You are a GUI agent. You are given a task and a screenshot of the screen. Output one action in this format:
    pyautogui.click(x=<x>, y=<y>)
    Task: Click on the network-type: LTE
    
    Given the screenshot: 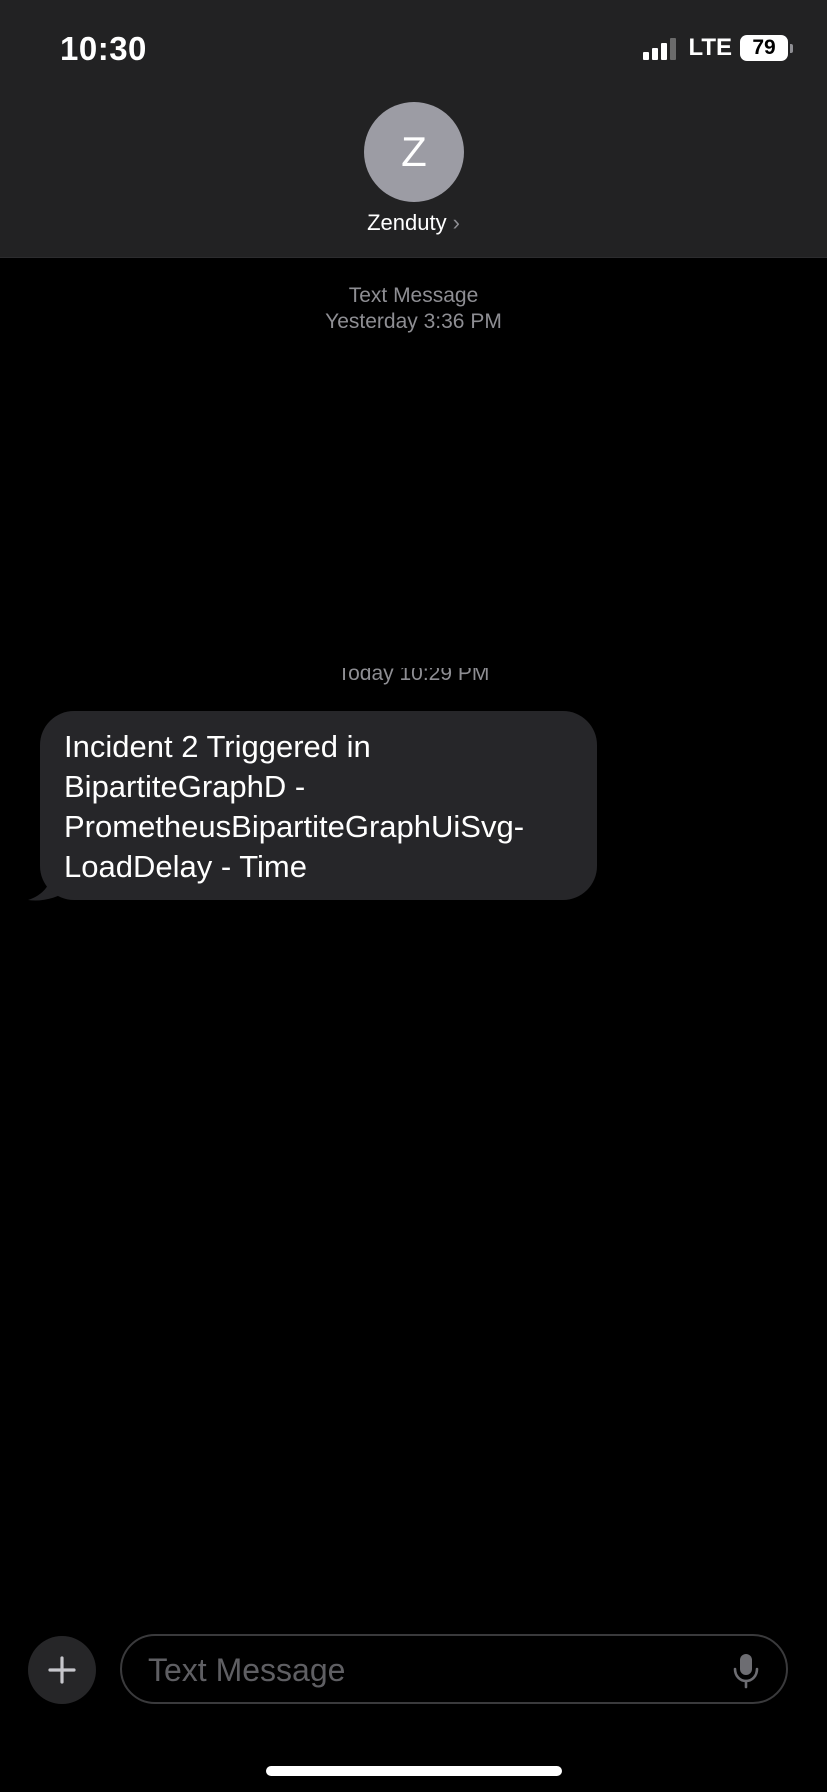 What is the action you would take?
    pyautogui.click(x=710, y=47)
    